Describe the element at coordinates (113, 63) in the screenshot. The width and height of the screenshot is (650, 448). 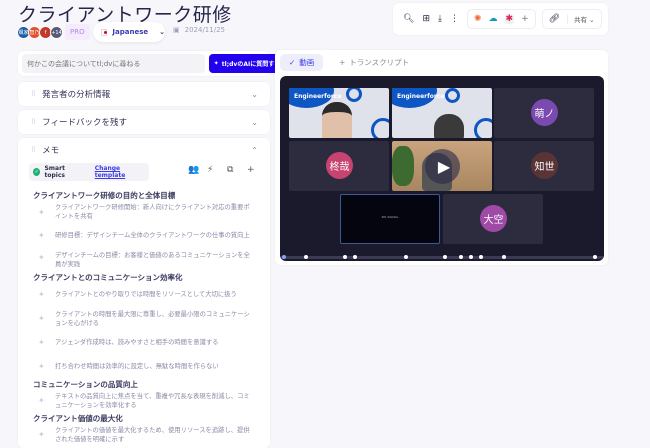
I see `ask-input` at that location.